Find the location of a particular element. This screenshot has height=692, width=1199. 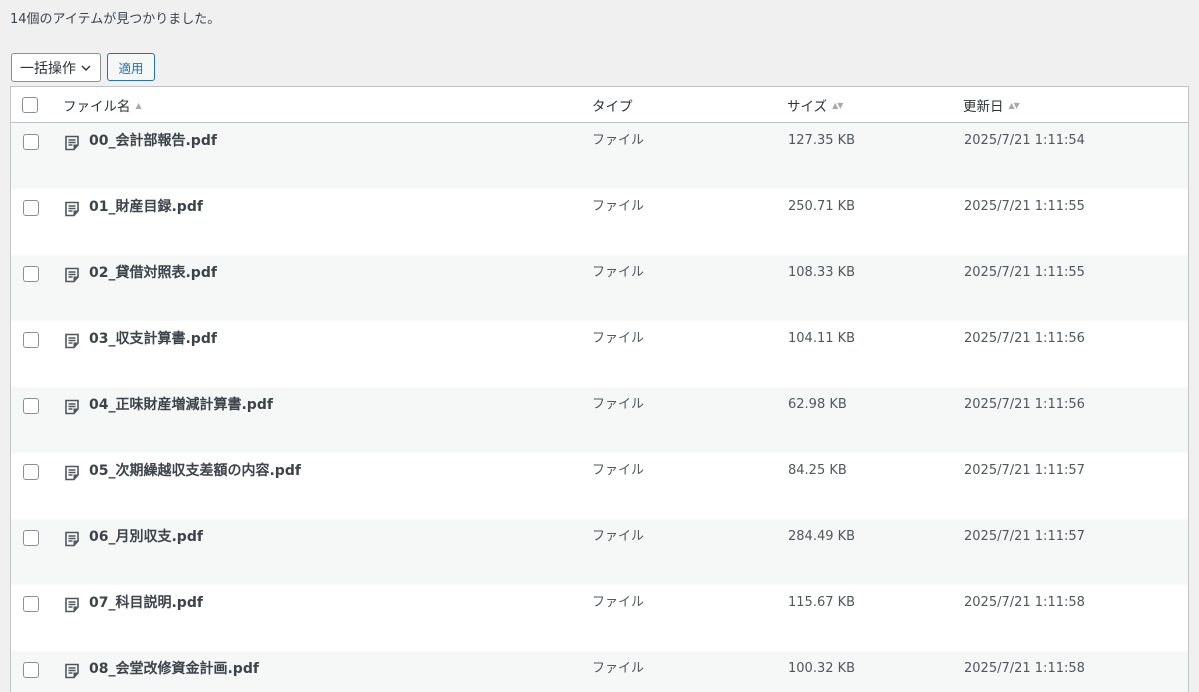

column-type-label: タイプ is located at coordinates (612, 107).